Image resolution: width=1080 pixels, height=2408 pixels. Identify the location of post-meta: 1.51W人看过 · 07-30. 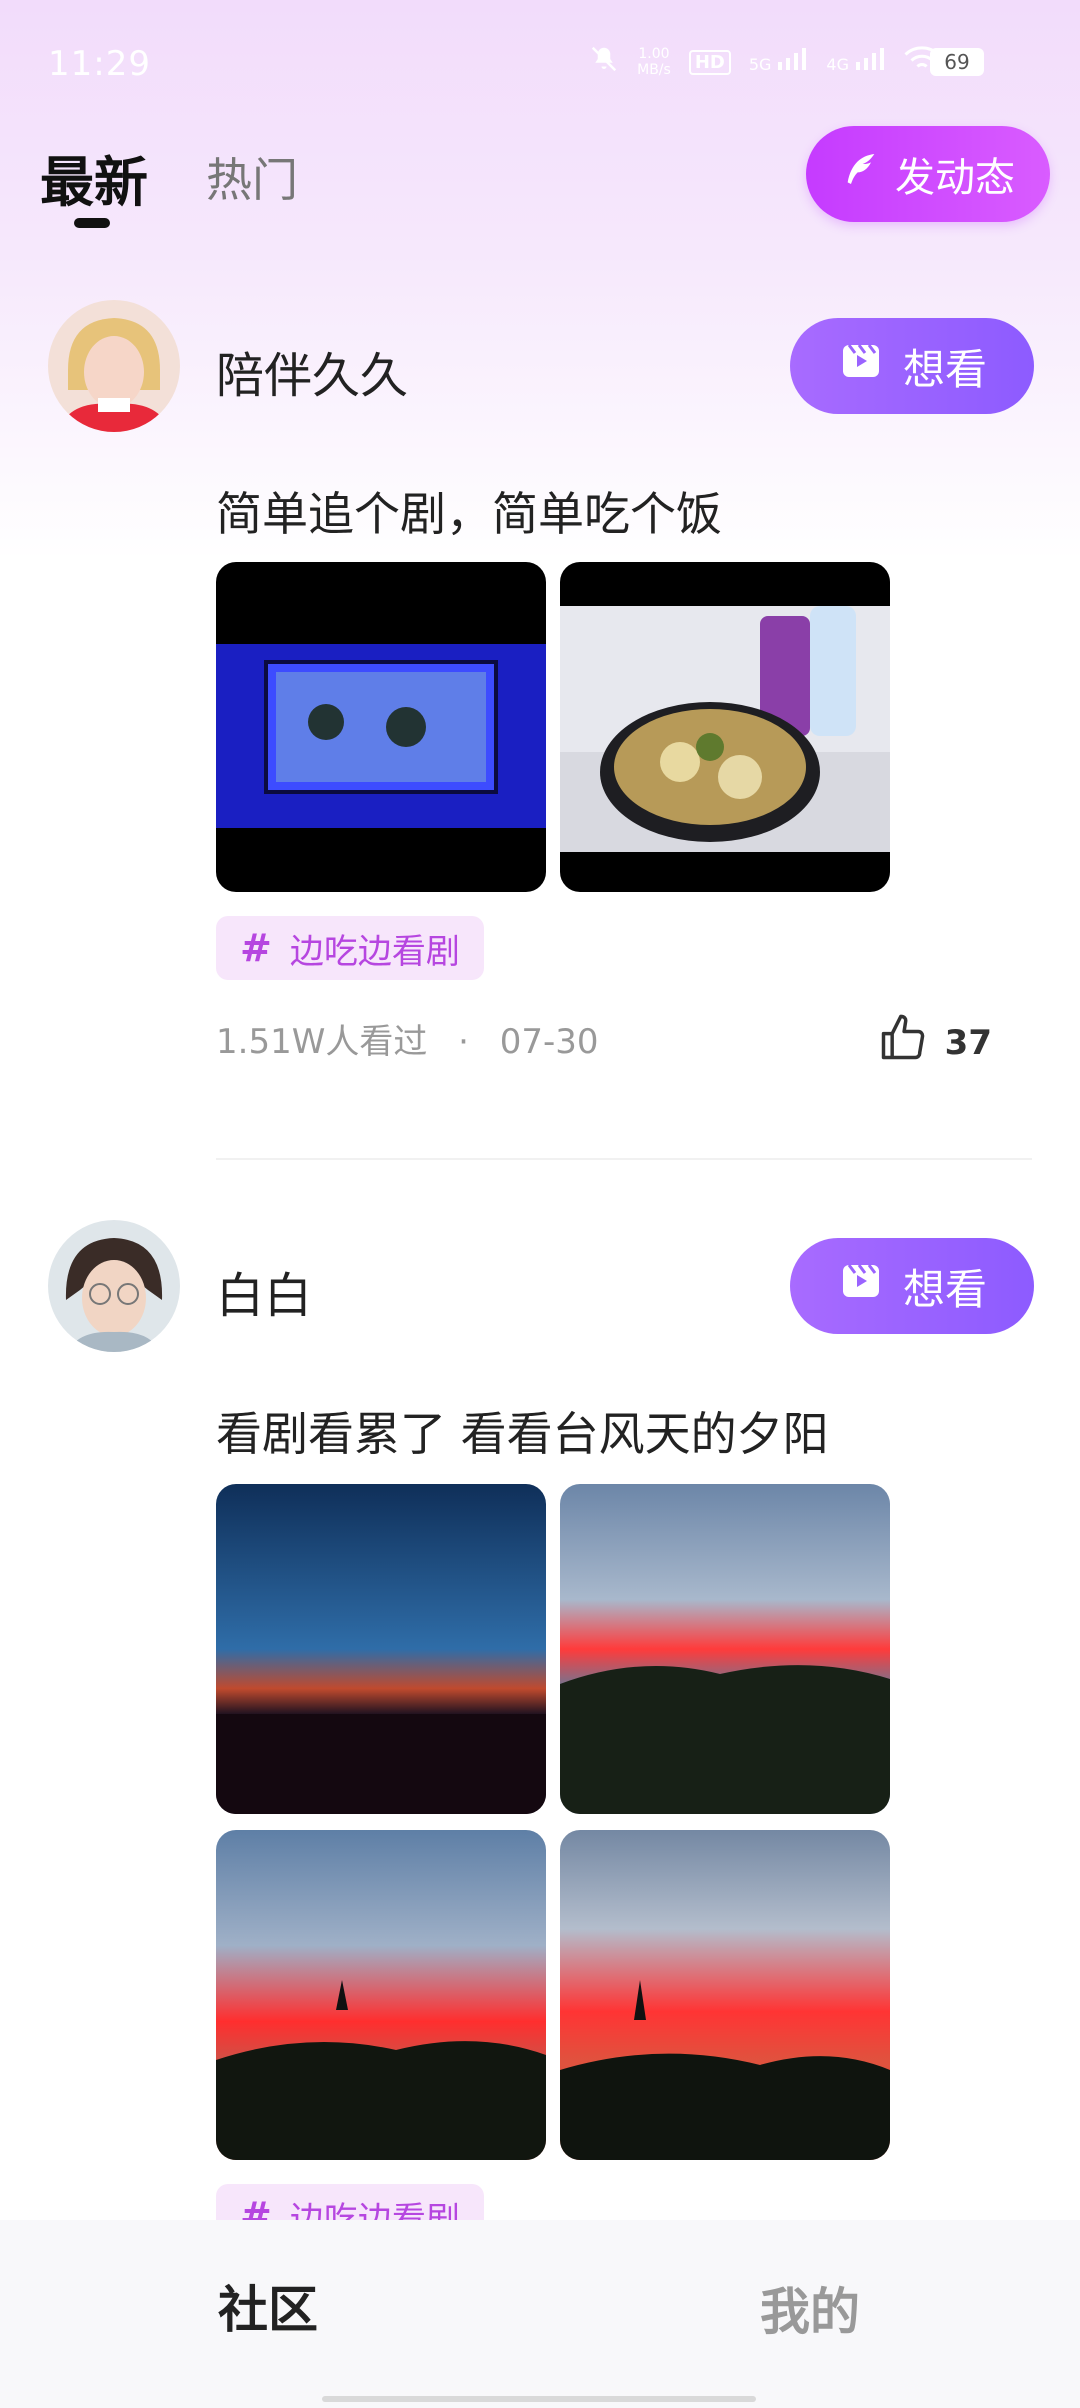
(407, 1038).